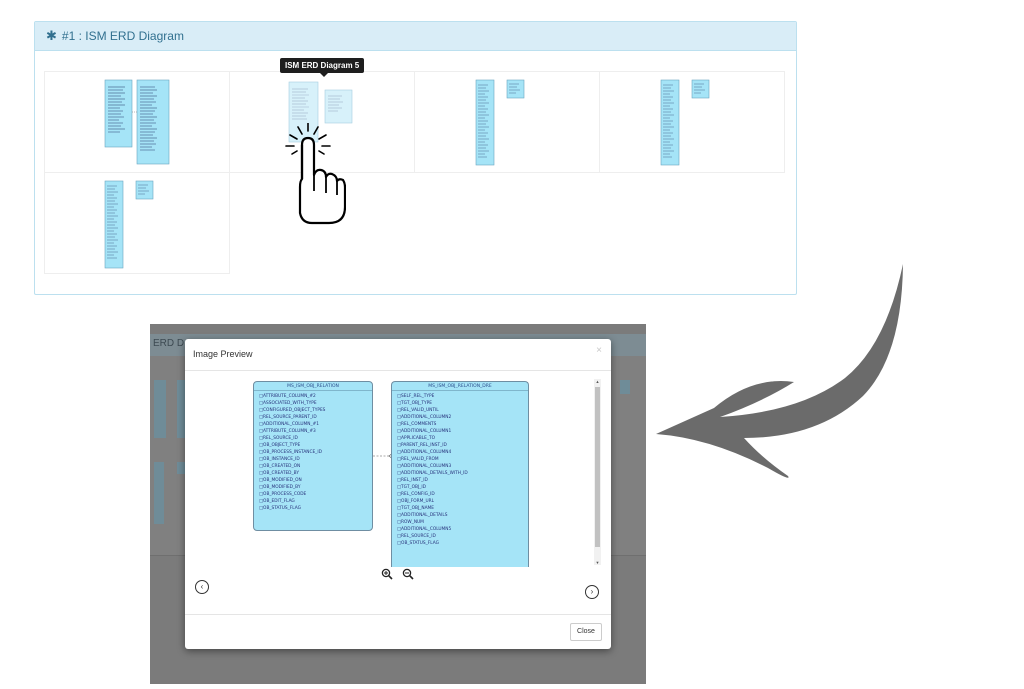  Describe the element at coordinates (416, 438) in the screenshot. I see `erd-column: □APPLICABLE_TO` at that location.